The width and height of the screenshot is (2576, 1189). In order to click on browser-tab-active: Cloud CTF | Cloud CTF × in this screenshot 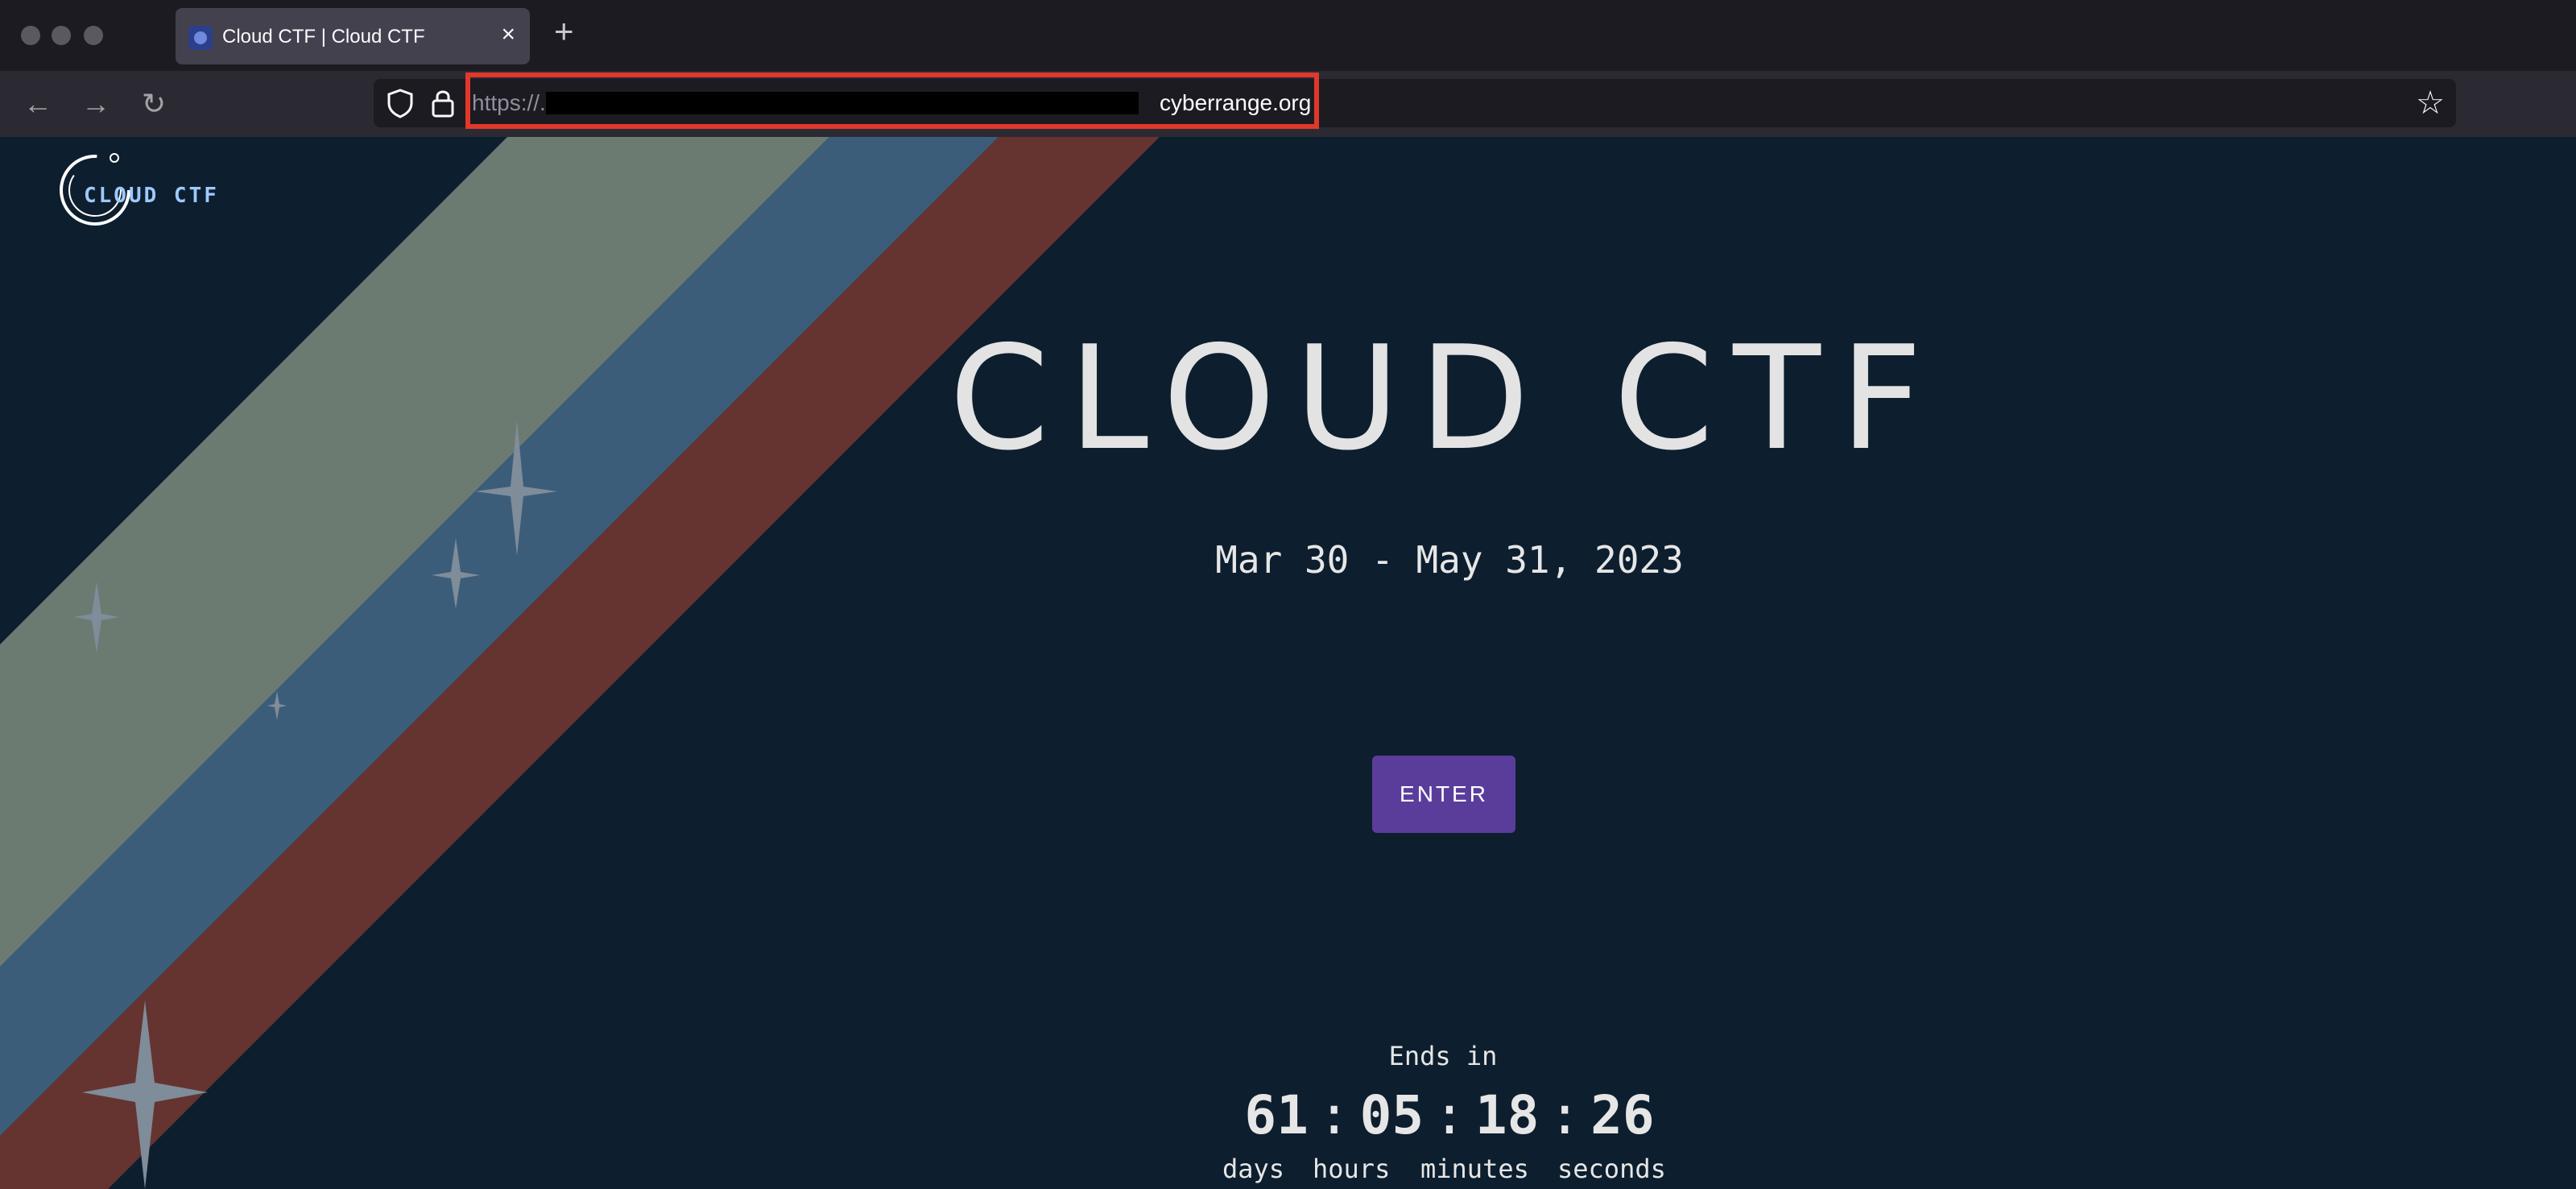, I will do `click(353, 36)`.